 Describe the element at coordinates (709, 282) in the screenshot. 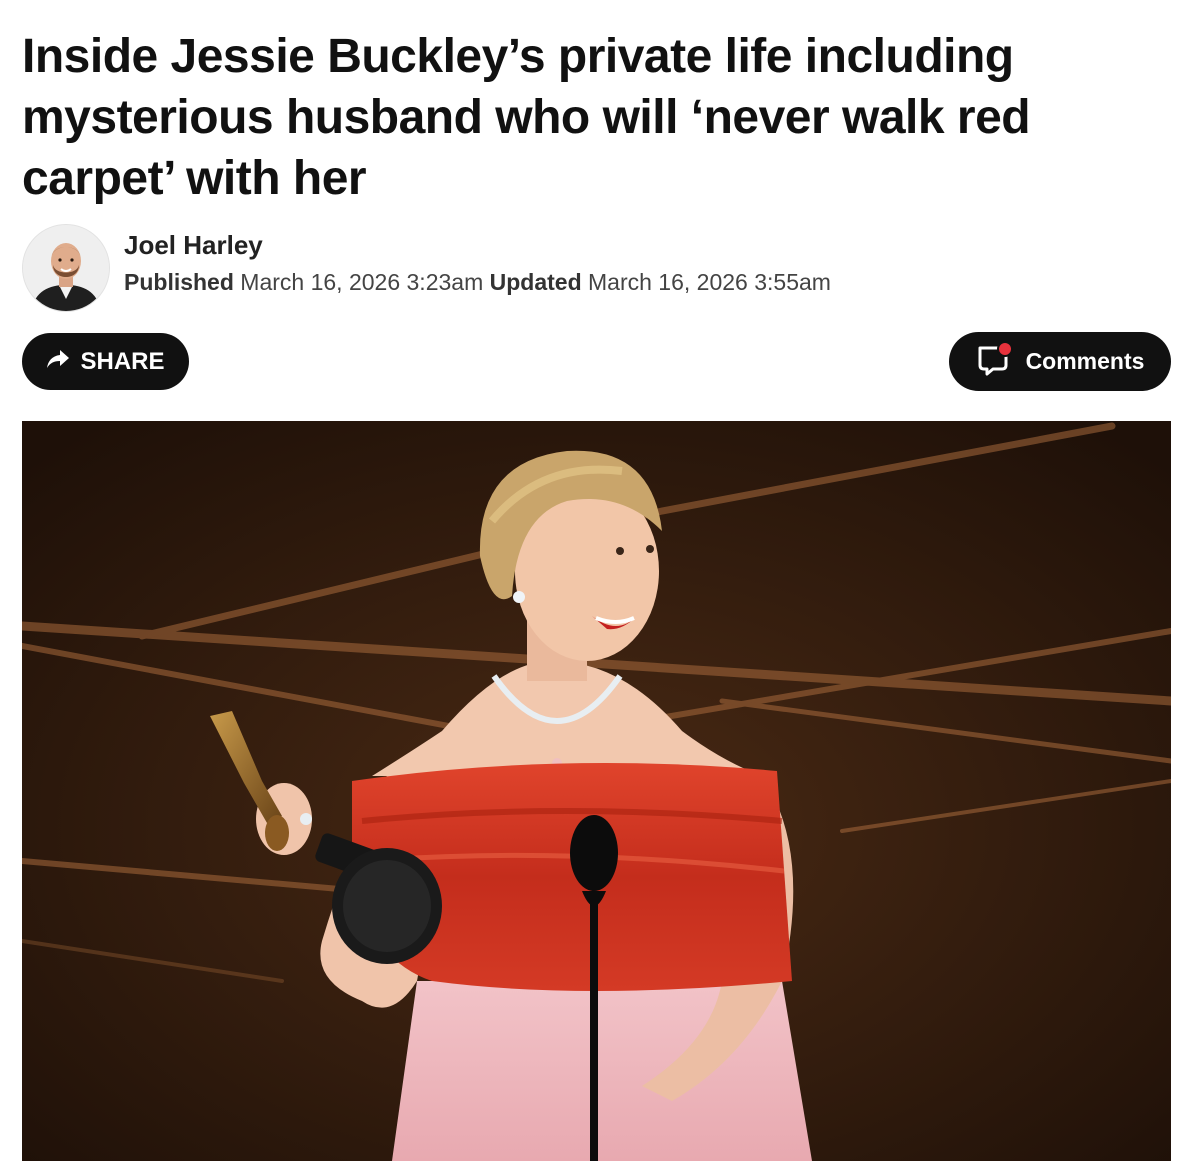

I see `updated-date: March 16, 2026 3:55am` at that location.